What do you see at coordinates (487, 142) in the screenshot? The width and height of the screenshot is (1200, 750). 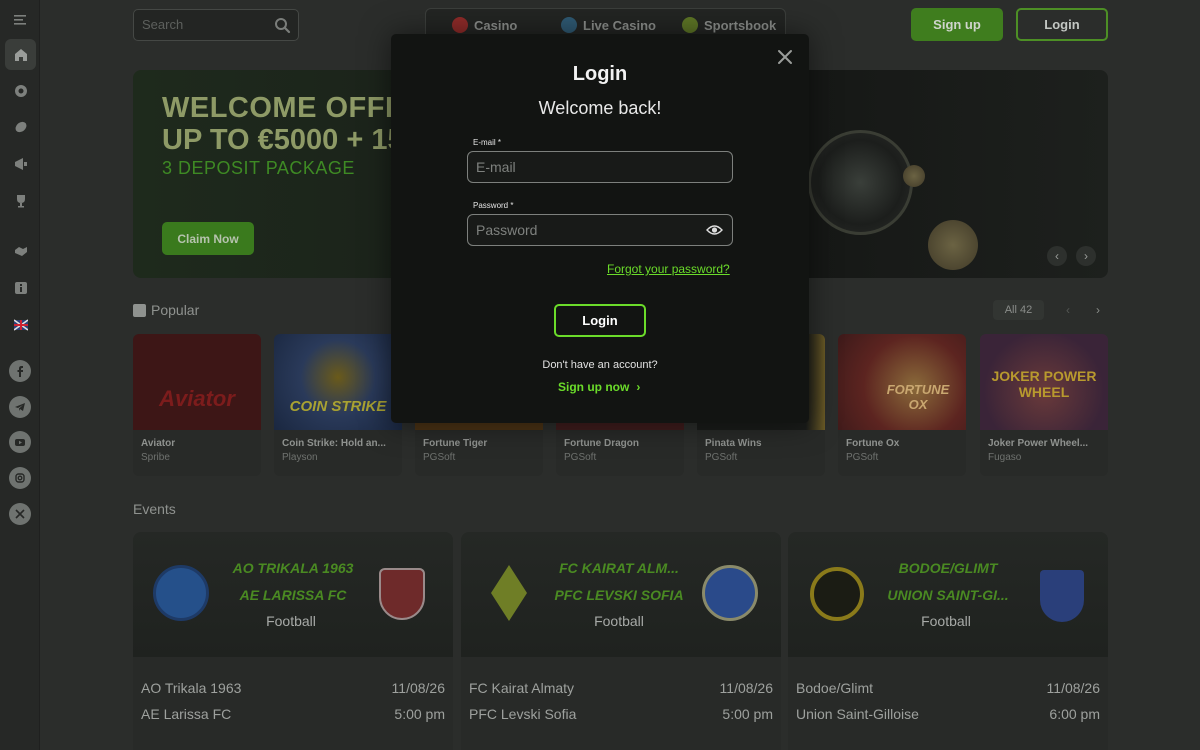 I see `email-label: E-mail *` at bounding box center [487, 142].